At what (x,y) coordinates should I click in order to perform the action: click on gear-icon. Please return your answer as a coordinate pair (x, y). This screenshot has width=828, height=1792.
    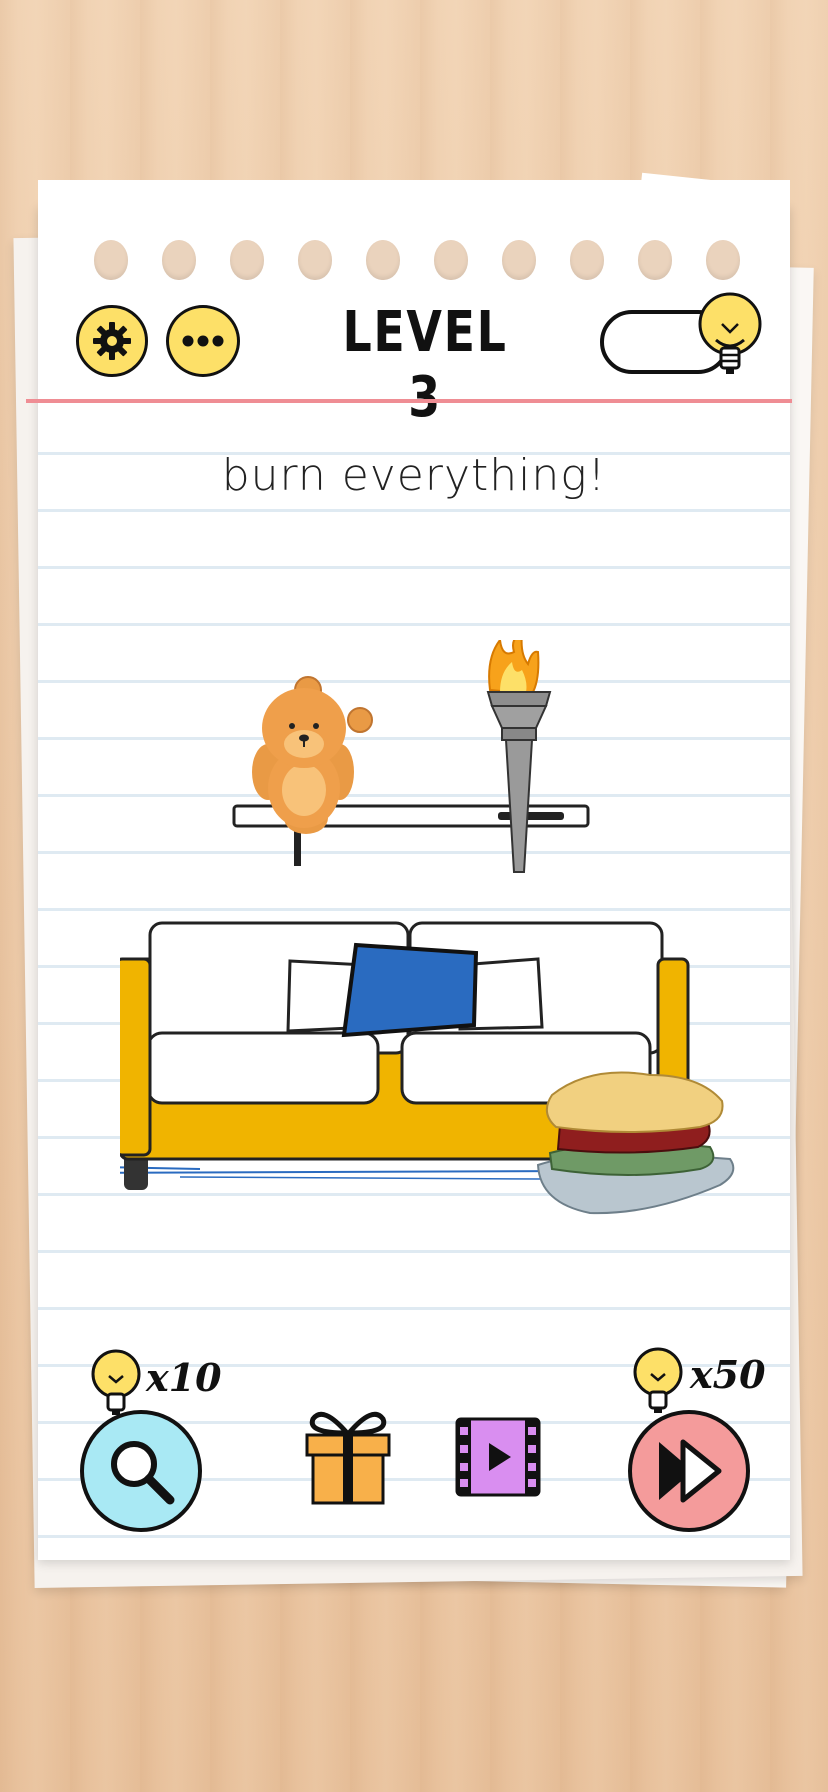
    Looking at the image, I should click on (112, 341).